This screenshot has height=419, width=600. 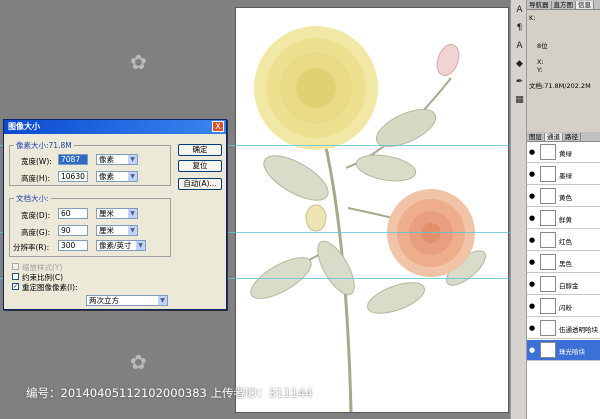 What do you see at coordinates (73, 213) in the screenshot?
I see `doc-width-input: 60` at bounding box center [73, 213].